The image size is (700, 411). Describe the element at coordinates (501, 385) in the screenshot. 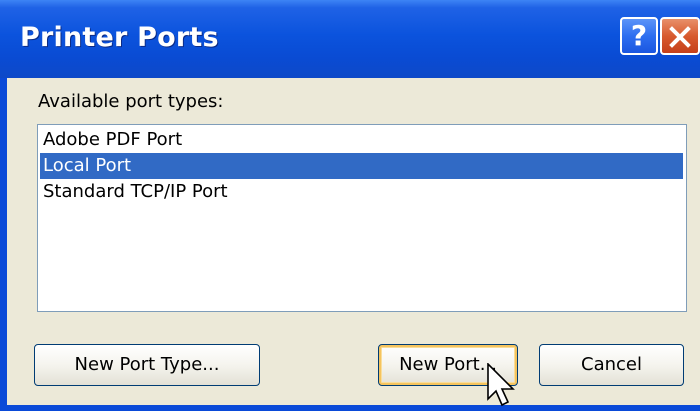

I see `mouse-pointer-icon` at that location.